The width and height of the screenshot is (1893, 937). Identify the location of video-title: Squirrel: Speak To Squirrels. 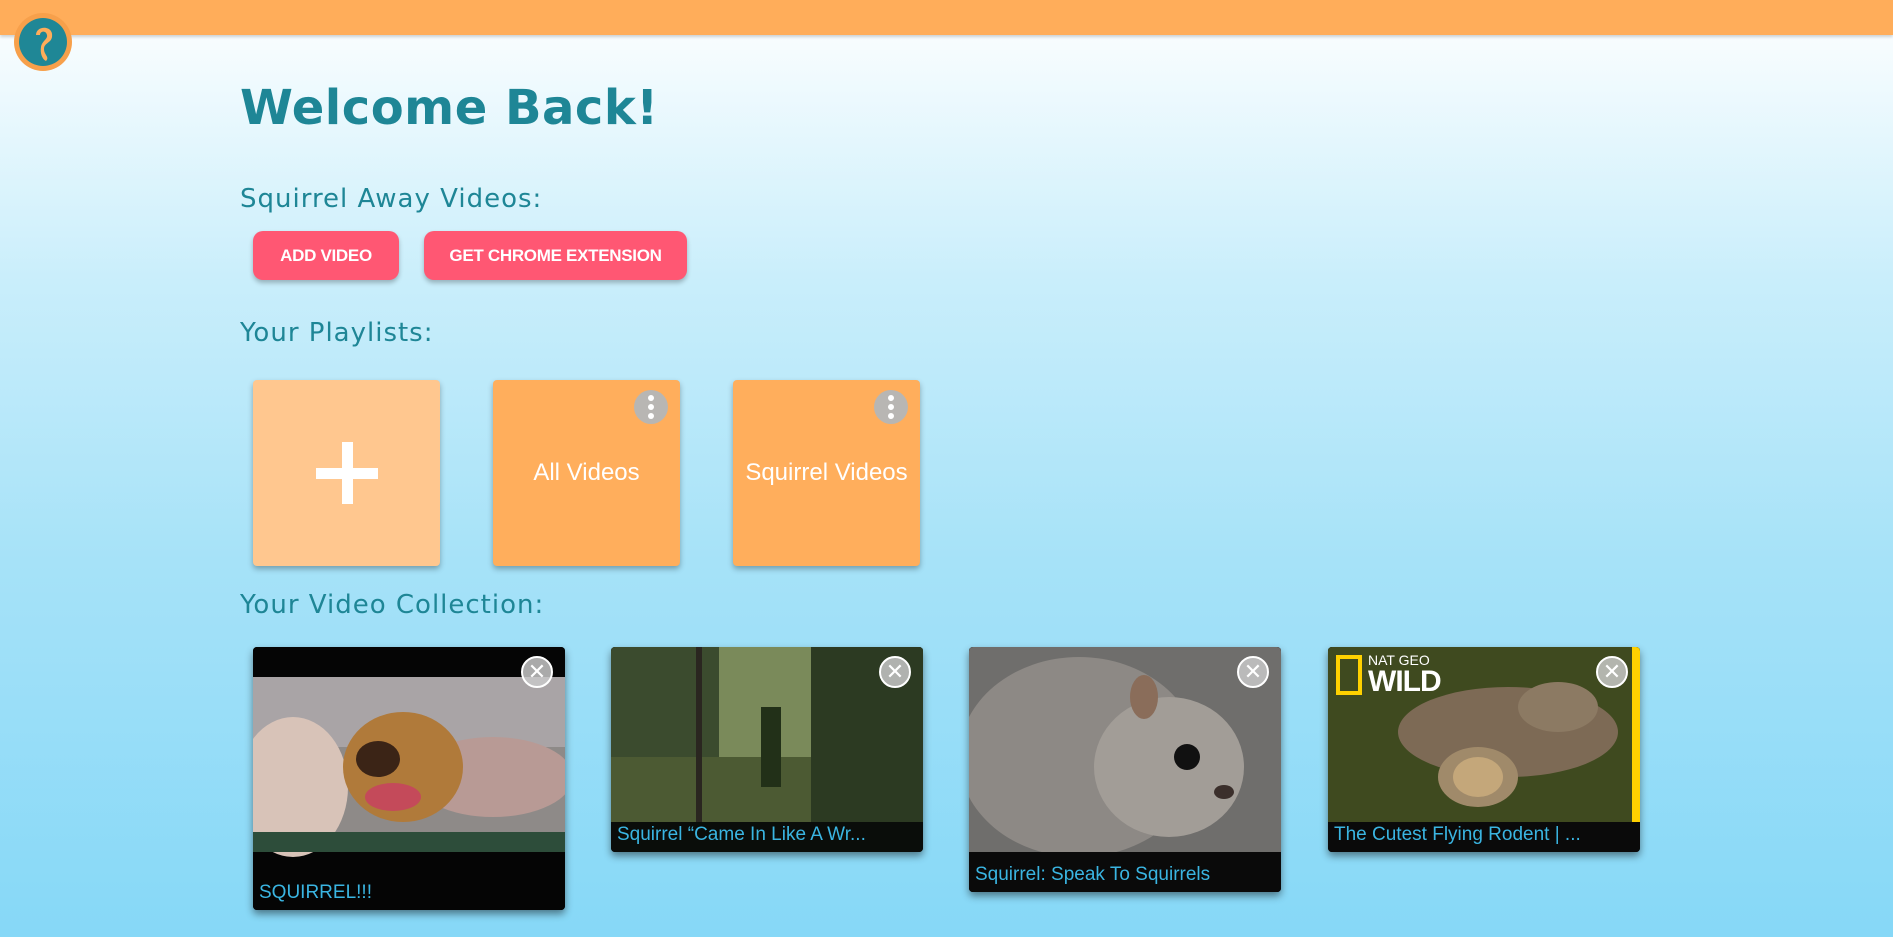
(1093, 874).